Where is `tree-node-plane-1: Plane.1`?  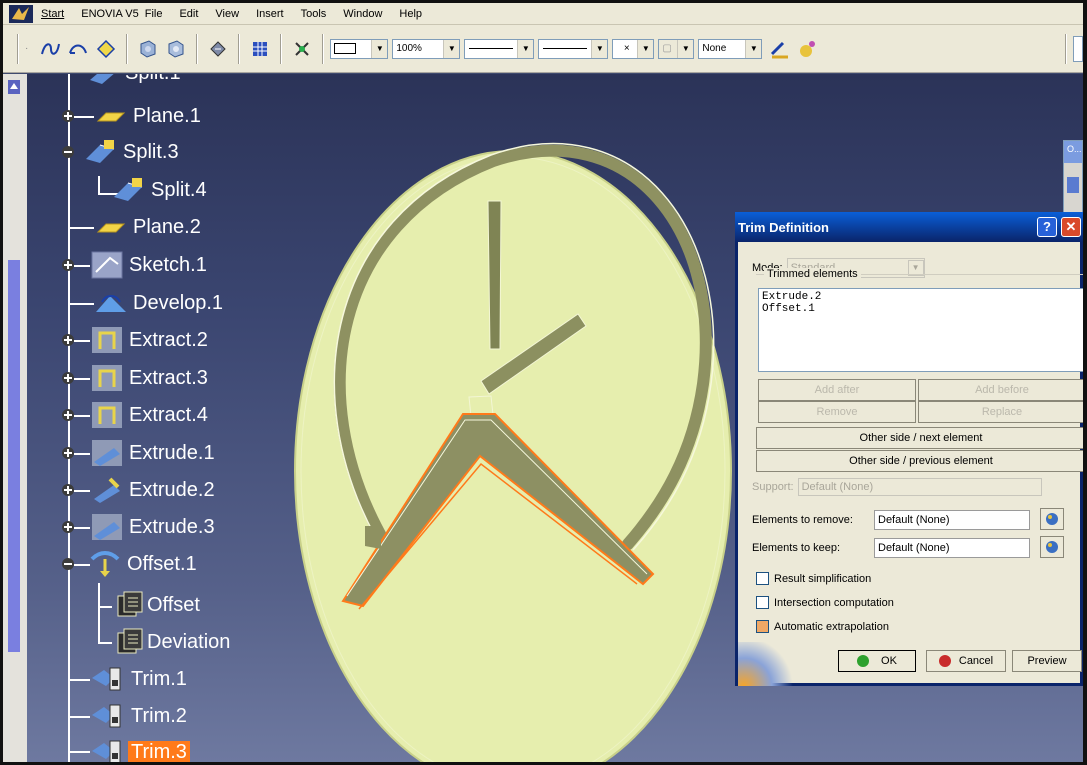
tree-node-plane-1: Plane.1 is located at coordinates (149, 116).